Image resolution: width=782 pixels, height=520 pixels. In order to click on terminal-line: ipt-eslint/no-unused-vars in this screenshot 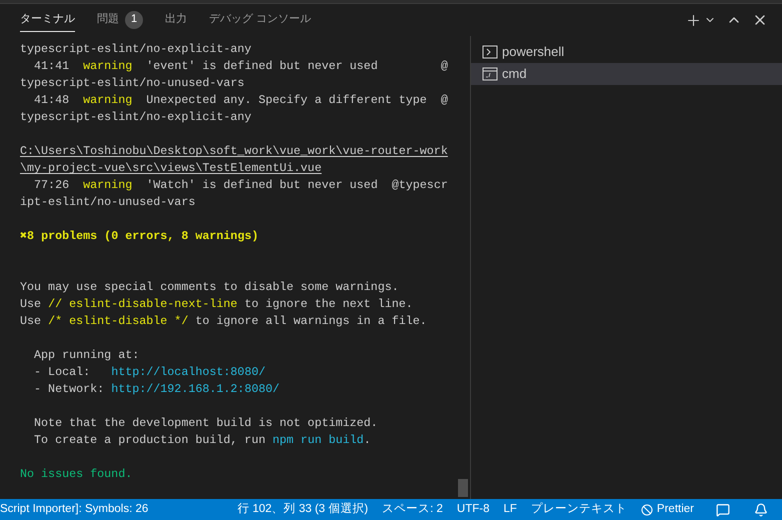, I will do `click(108, 202)`.